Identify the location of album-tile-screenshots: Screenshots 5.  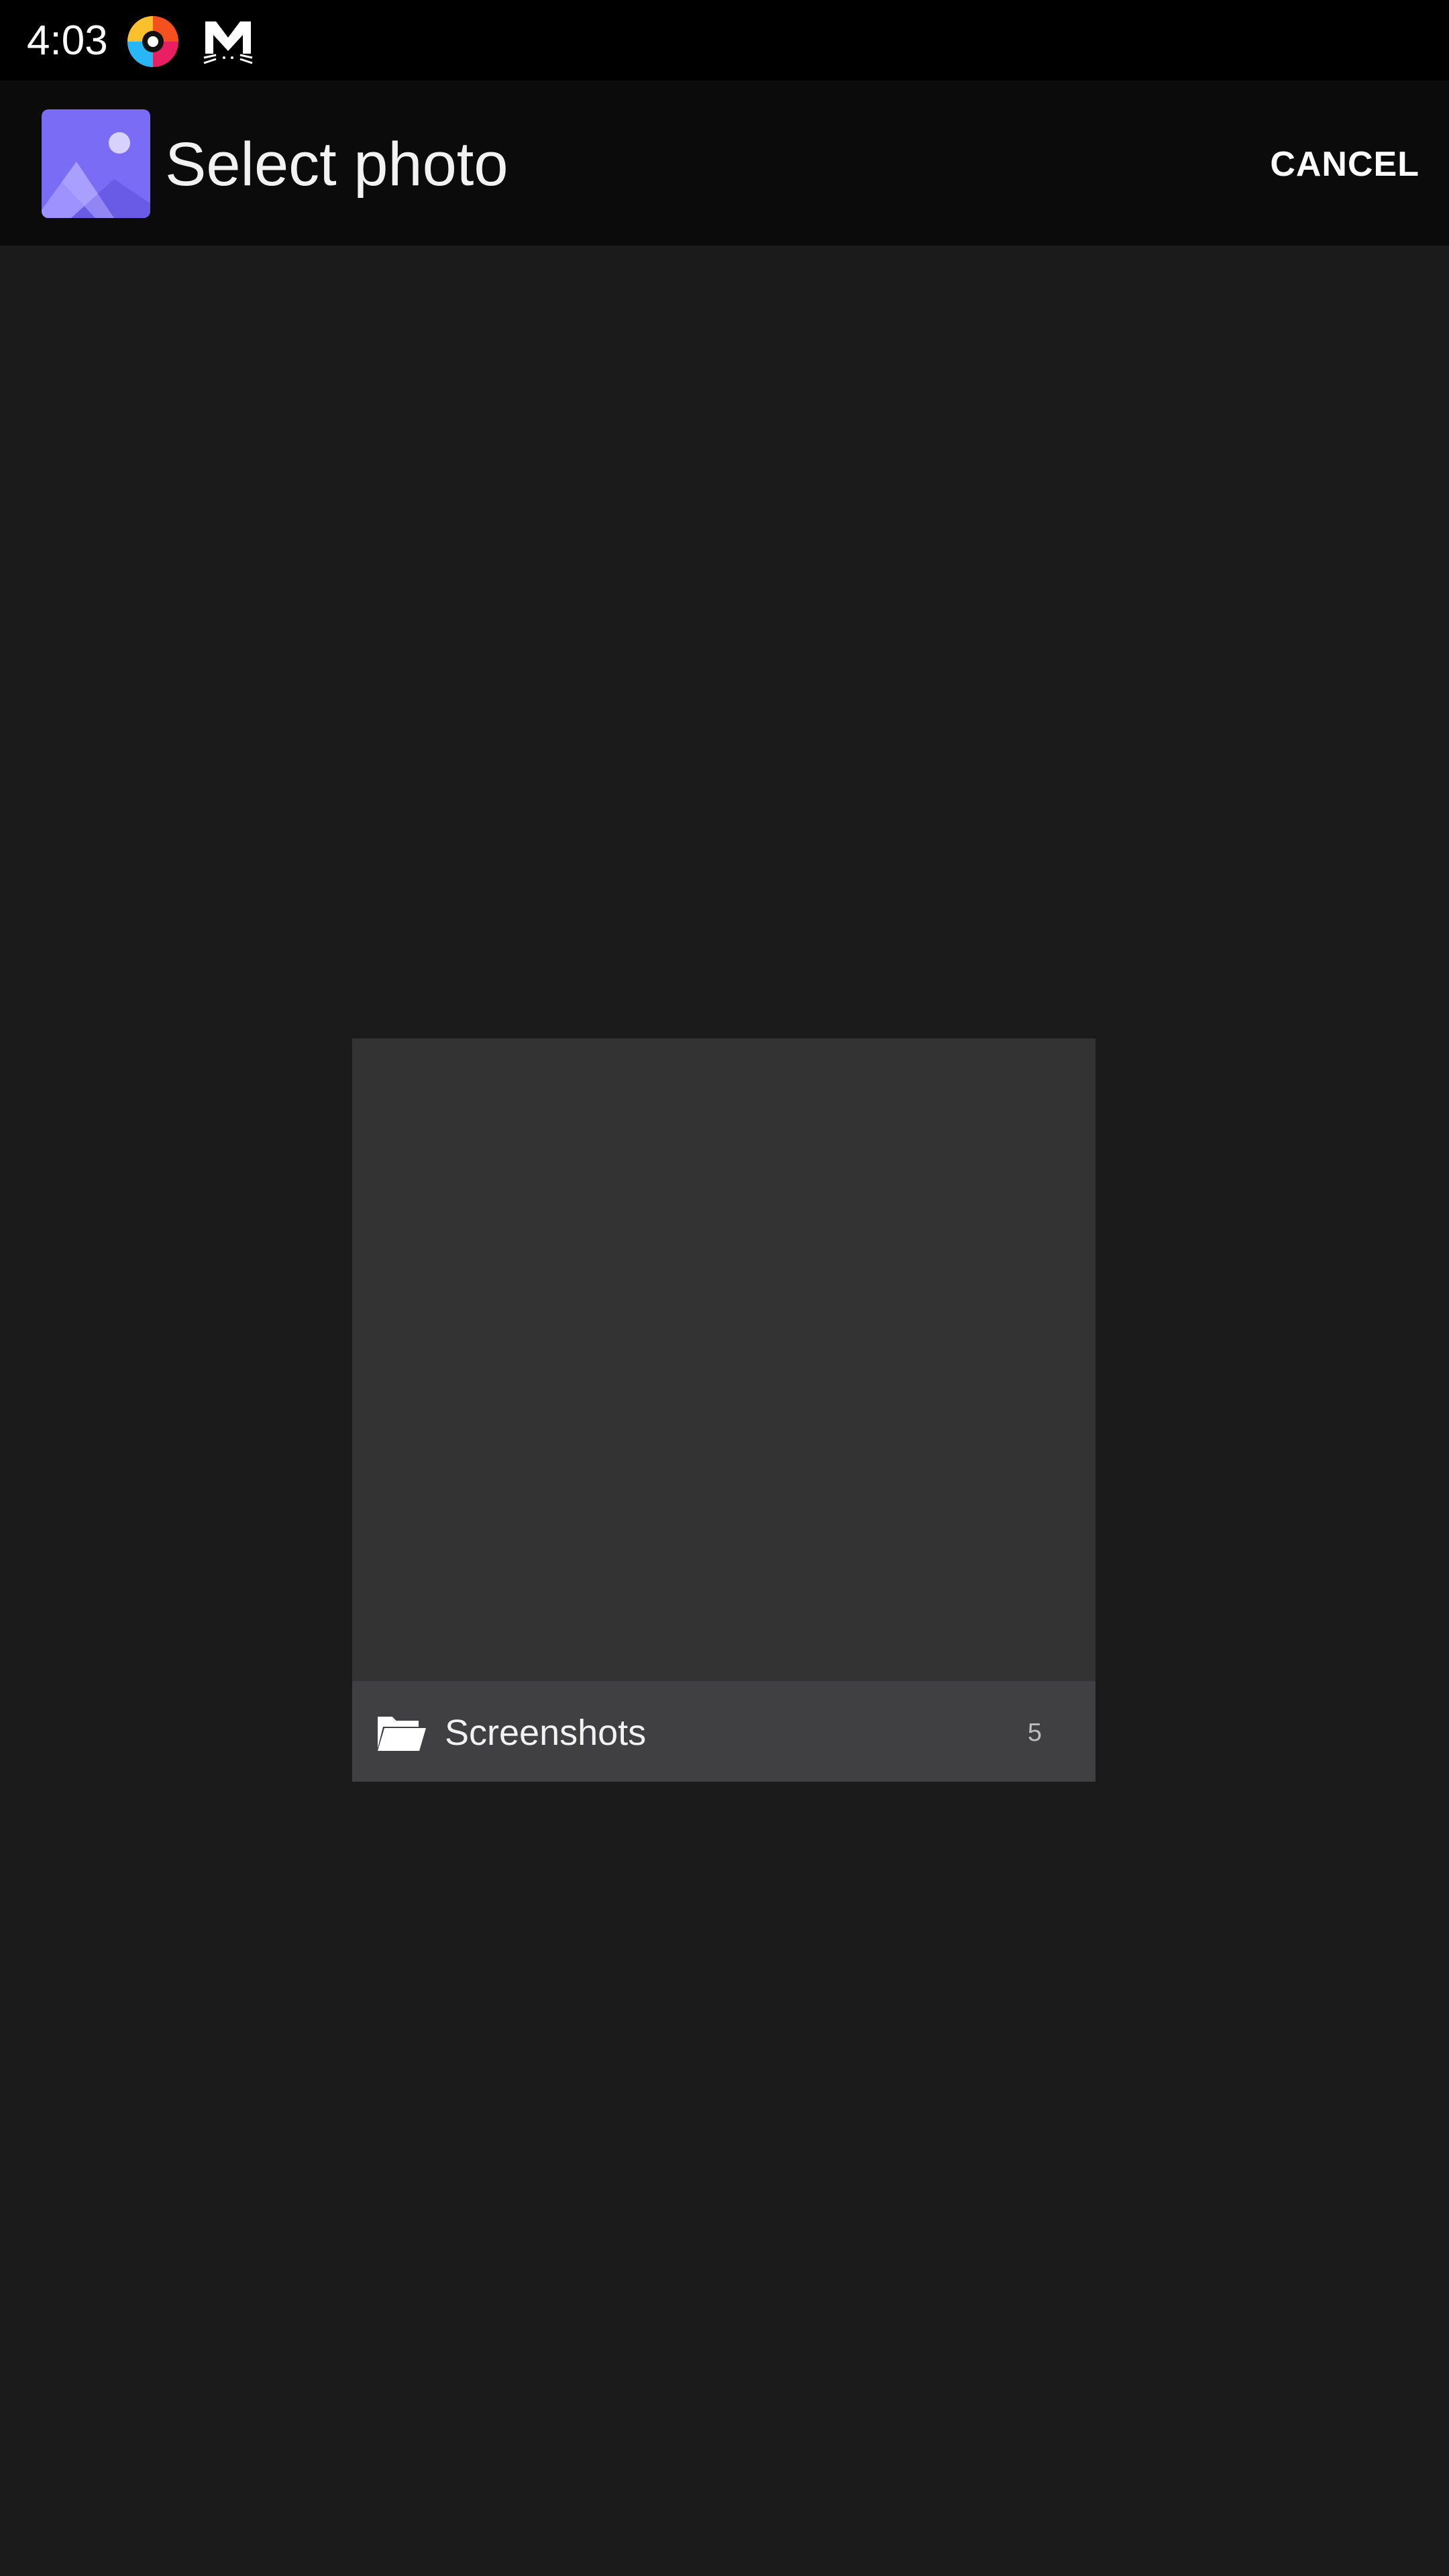
(723, 1410).